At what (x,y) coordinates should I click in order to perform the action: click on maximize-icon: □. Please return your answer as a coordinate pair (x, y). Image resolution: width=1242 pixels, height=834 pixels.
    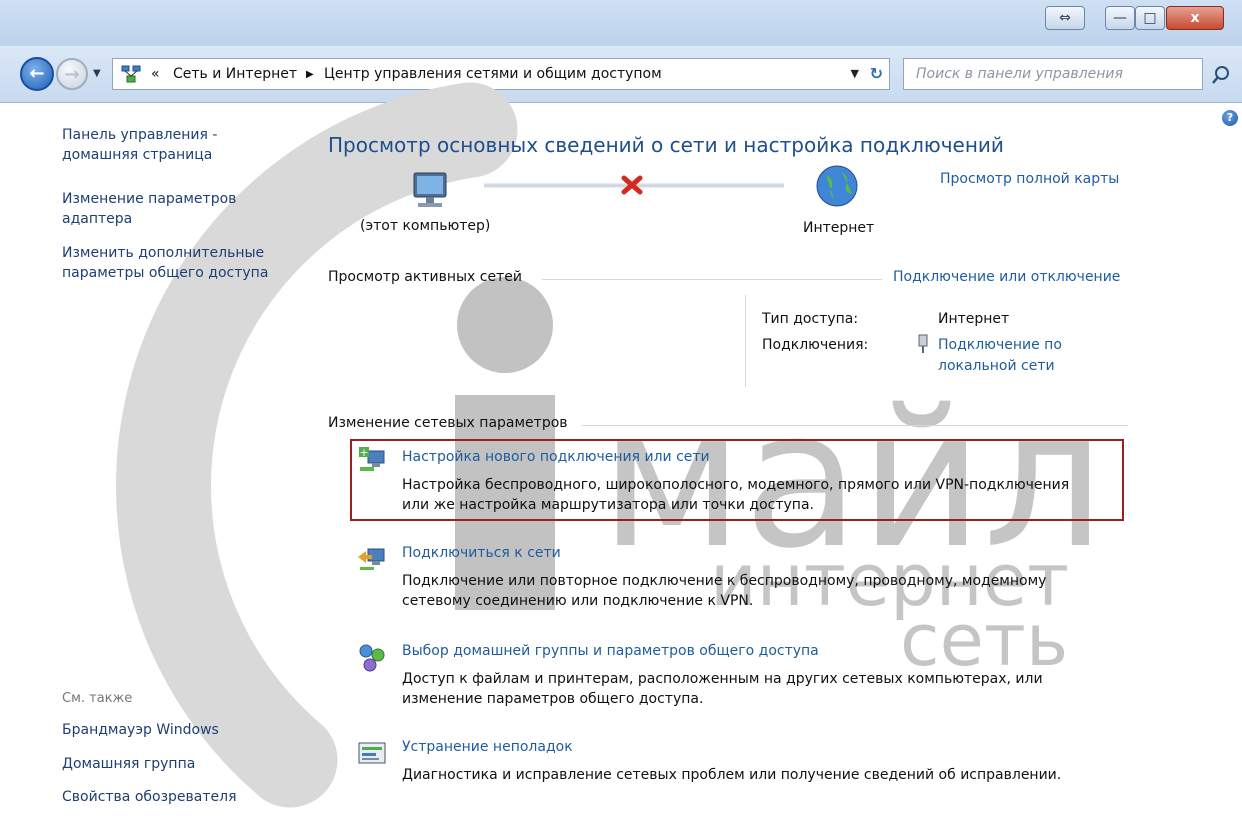
    Looking at the image, I should click on (1150, 18).